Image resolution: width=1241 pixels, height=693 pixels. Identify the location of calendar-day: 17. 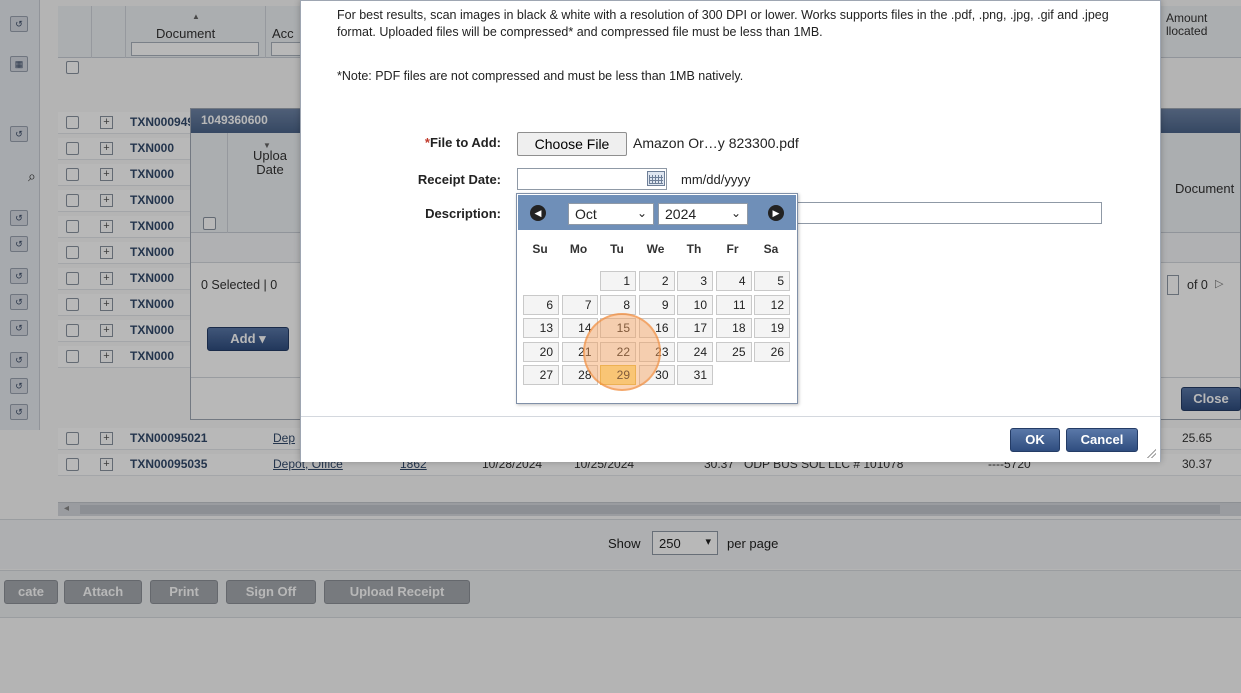
(695, 328).